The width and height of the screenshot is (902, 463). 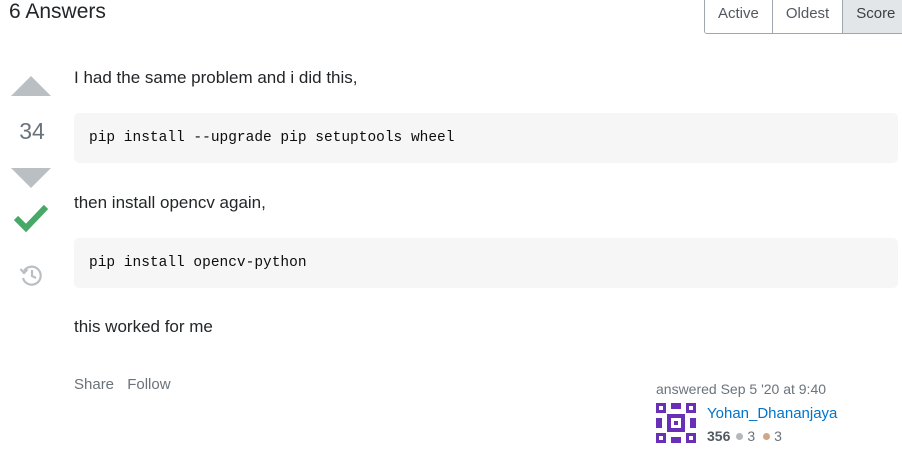 I want to click on user-name-link: Yohan_Dhananjaya, so click(x=772, y=413).